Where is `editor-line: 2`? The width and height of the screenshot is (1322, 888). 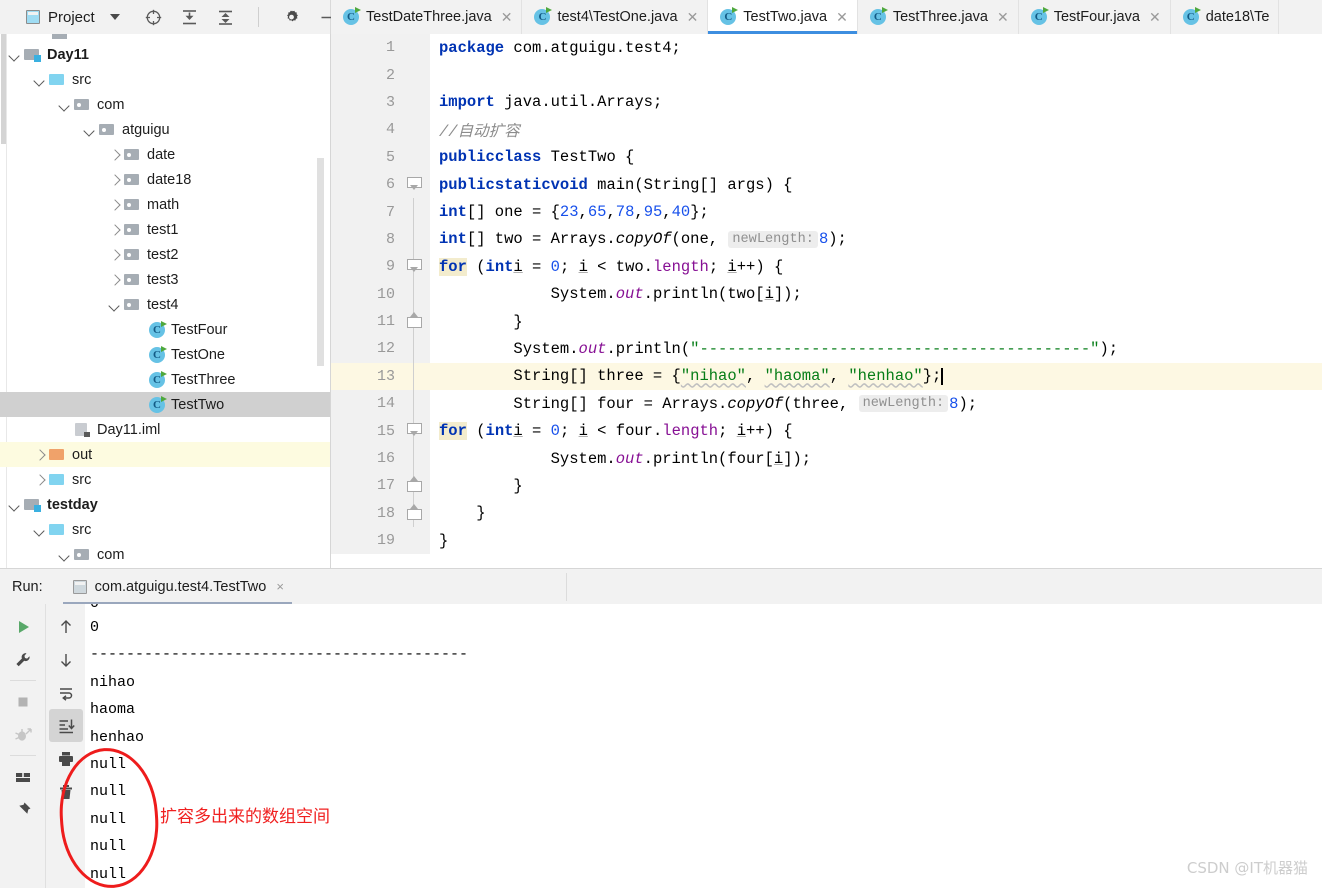
editor-line: 2 is located at coordinates (826, 75).